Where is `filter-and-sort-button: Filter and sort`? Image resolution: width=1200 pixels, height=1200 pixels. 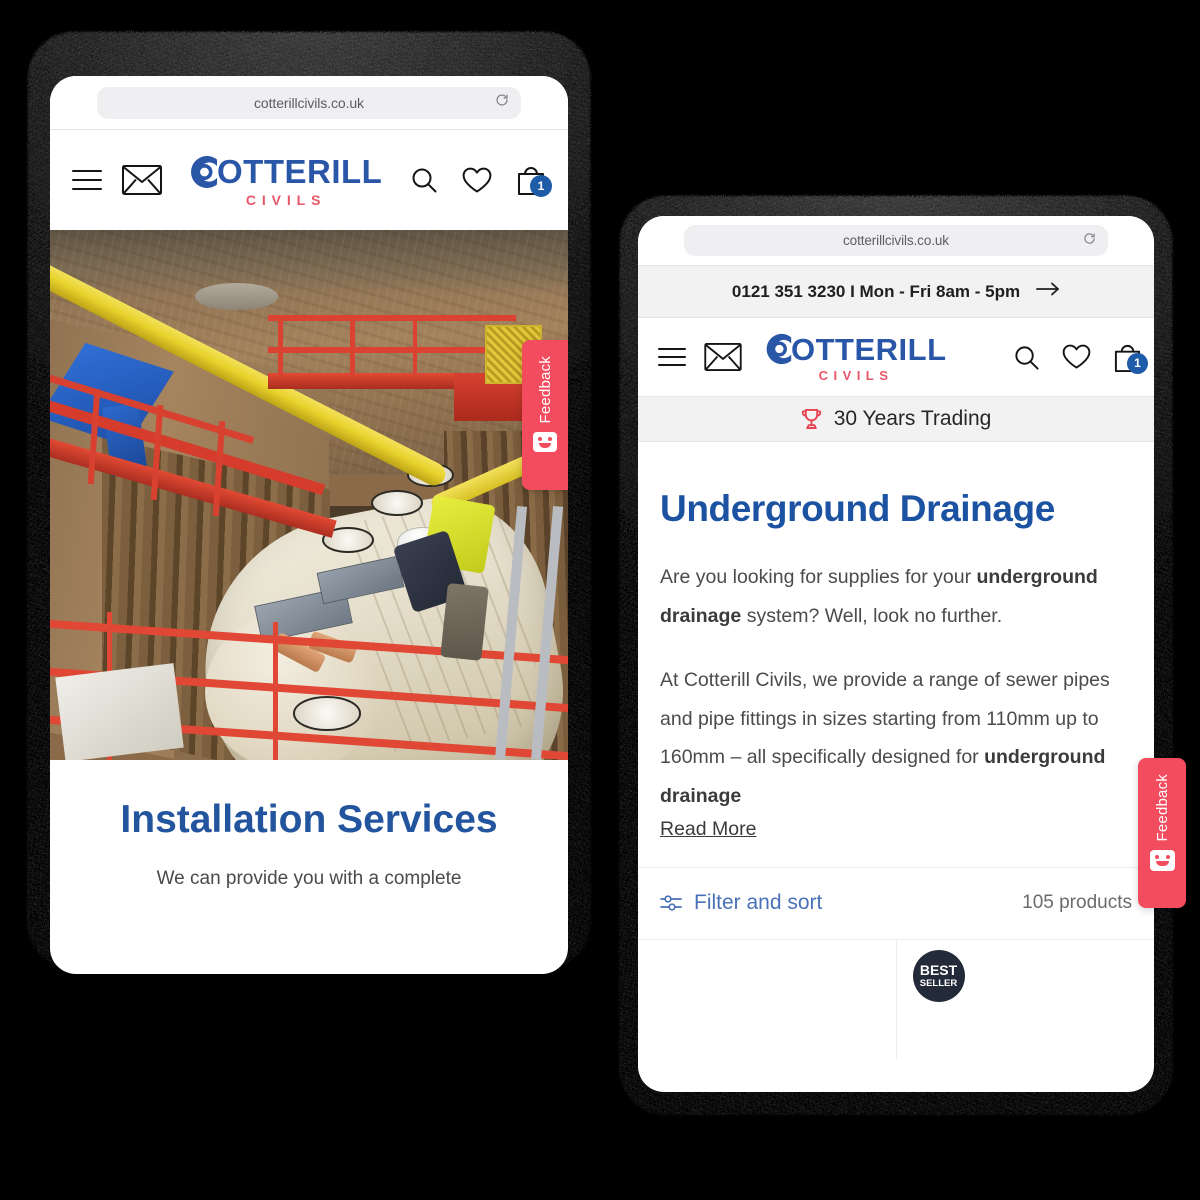
filter-and-sort-button: Filter and sort is located at coordinates (741, 903).